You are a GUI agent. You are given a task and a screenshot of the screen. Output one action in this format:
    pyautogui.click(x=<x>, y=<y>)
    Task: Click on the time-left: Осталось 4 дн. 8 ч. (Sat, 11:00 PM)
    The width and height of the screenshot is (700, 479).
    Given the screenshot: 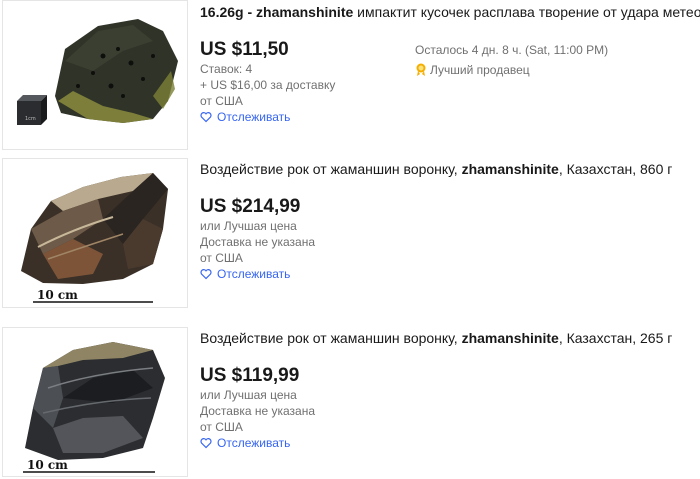 What is the action you would take?
    pyautogui.click(x=512, y=50)
    